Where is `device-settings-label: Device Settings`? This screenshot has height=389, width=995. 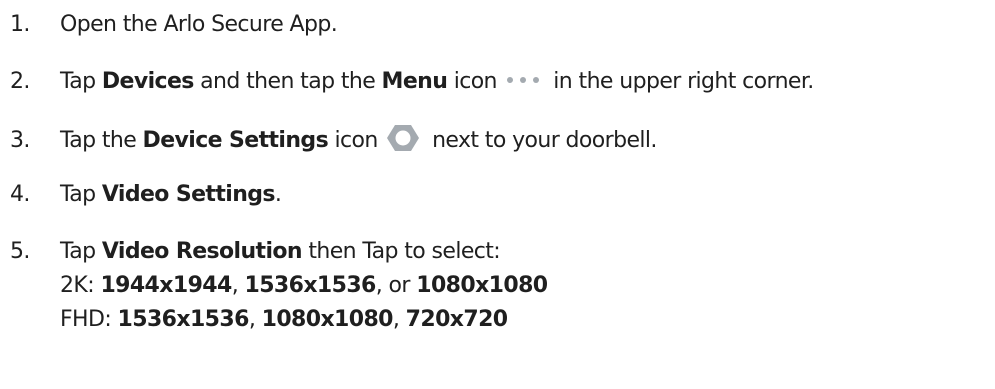
device-settings-label: Device Settings is located at coordinates (235, 140).